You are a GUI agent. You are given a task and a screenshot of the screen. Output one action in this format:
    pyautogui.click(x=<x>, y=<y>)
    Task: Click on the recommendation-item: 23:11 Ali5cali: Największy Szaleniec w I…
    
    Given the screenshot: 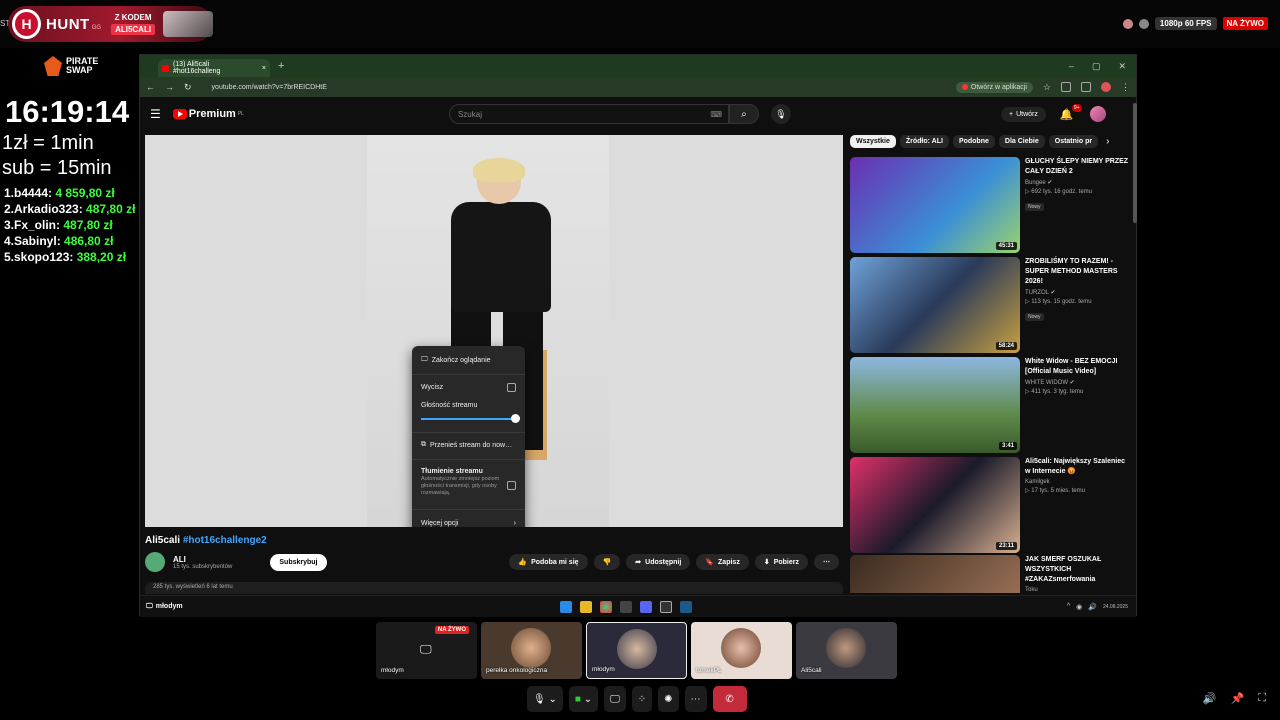 What is the action you would take?
    pyautogui.click(x=990, y=505)
    